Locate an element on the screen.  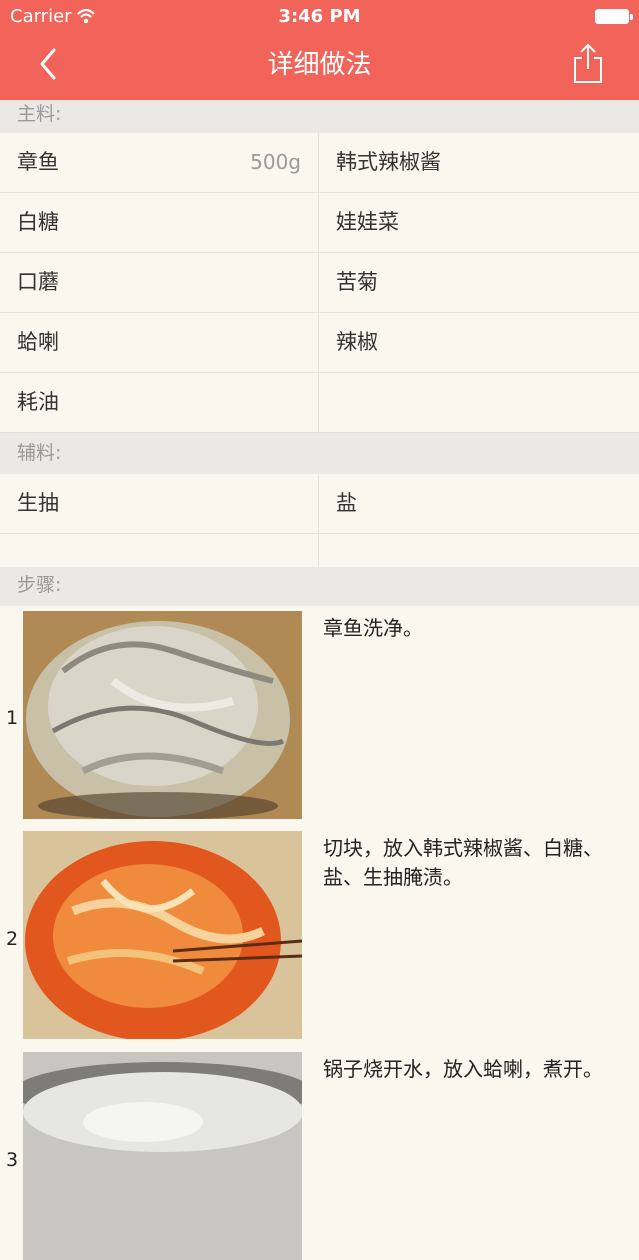
ingredient-name: 蛤喇 is located at coordinates (38, 342).